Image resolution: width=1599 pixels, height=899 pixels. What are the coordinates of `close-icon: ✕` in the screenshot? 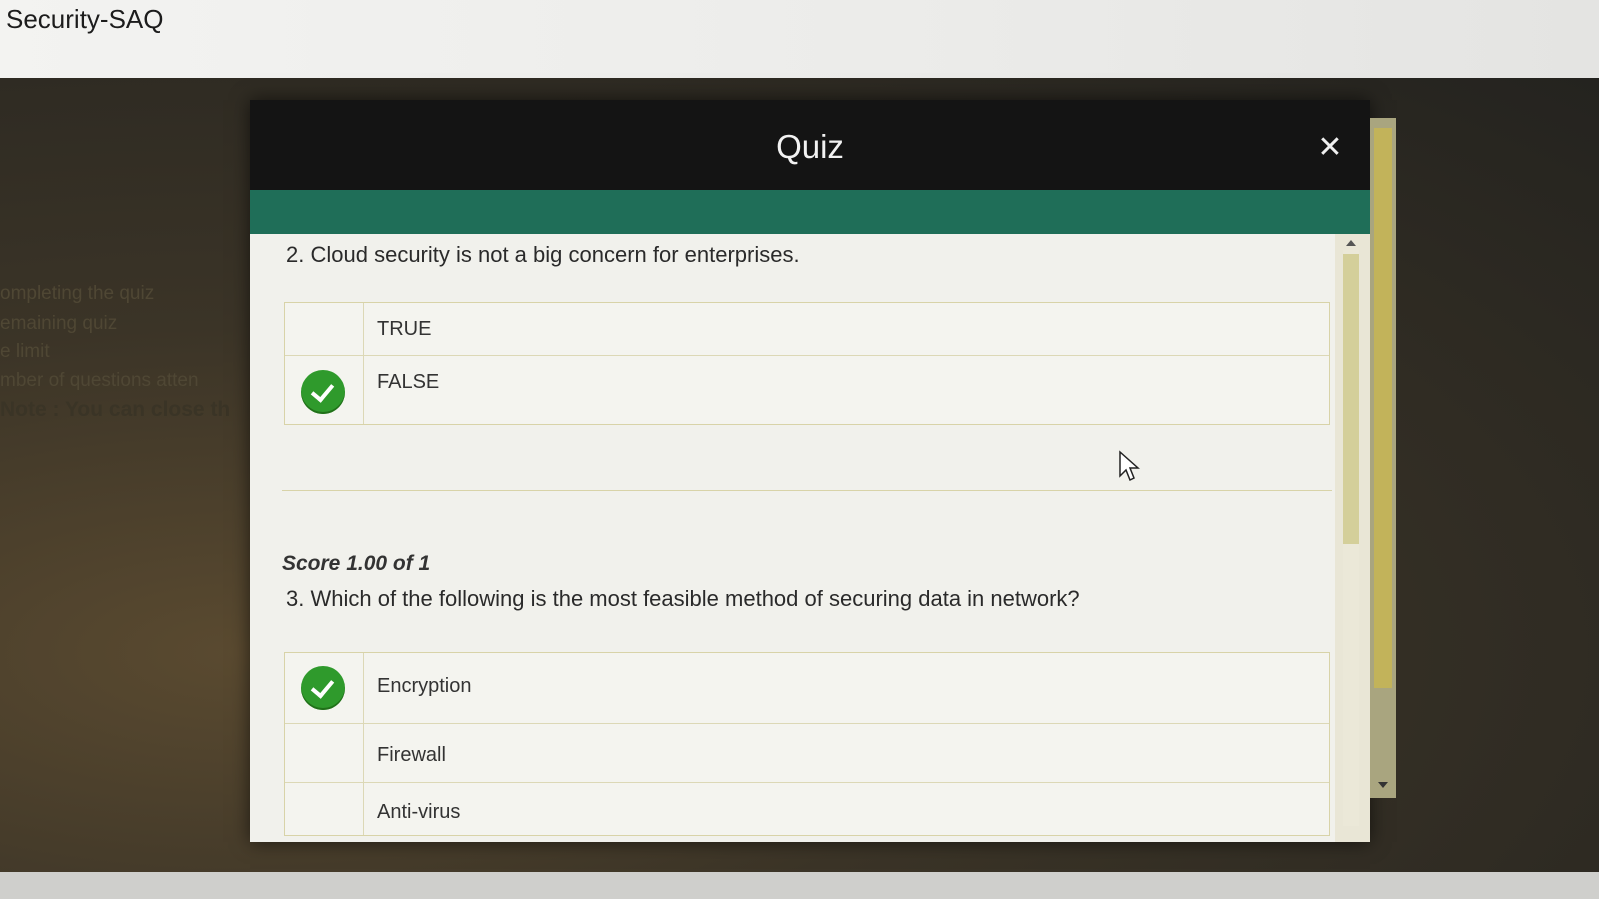 It's located at (1330, 148).